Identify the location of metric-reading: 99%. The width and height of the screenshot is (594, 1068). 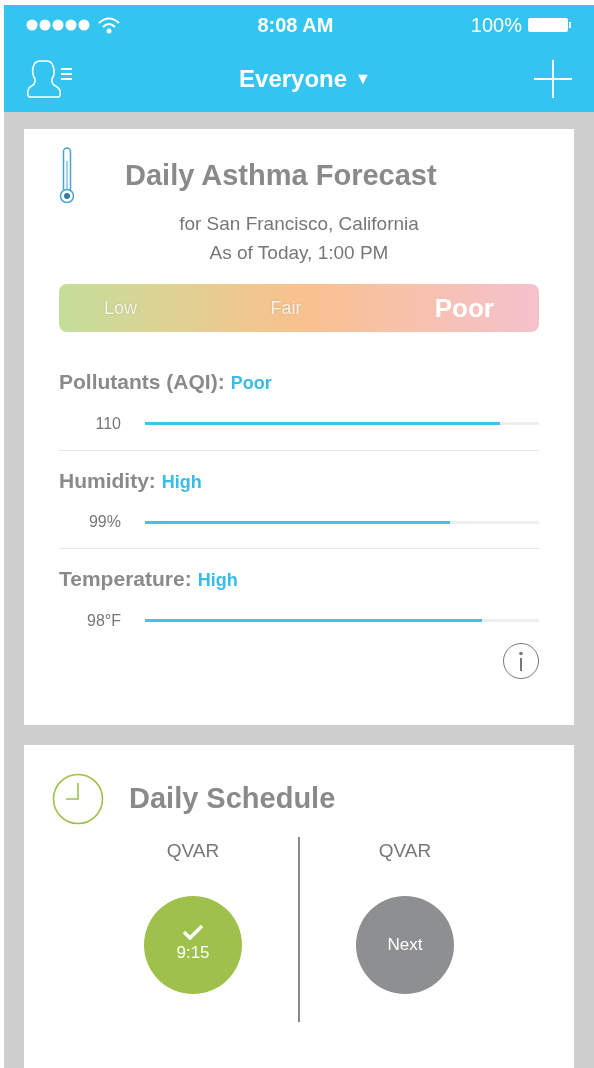
(104, 522).